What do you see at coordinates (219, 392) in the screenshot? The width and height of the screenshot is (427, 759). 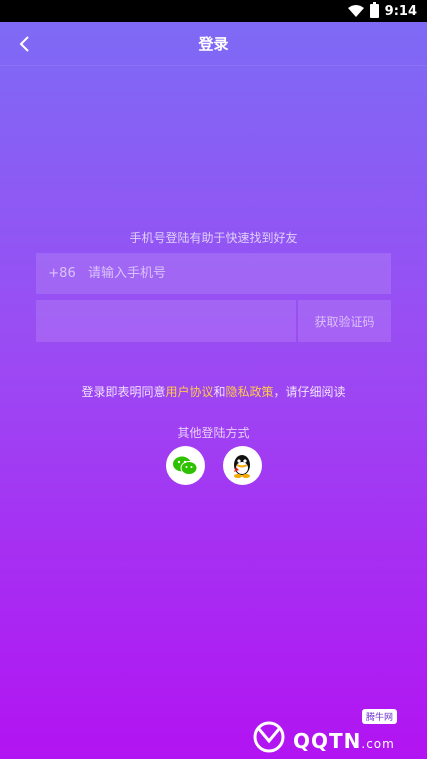 I see `agreement-and: 和` at bounding box center [219, 392].